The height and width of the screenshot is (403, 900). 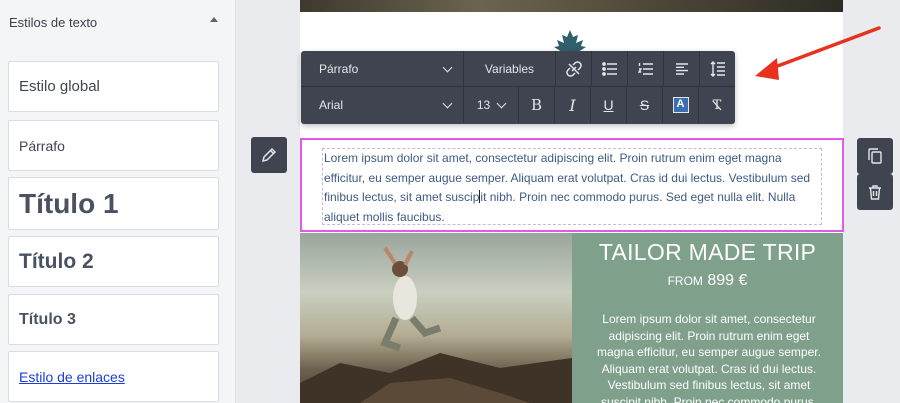 I want to click on style-card-heading-2: Título 2, so click(x=113, y=261).